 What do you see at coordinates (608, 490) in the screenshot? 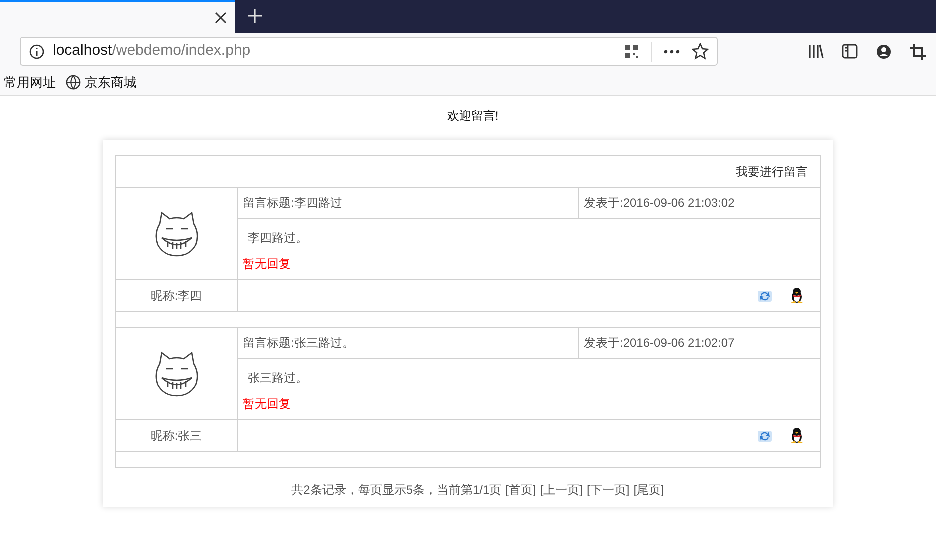
I see `pagination-link: [下一页]` at bounding box center [608, 490].